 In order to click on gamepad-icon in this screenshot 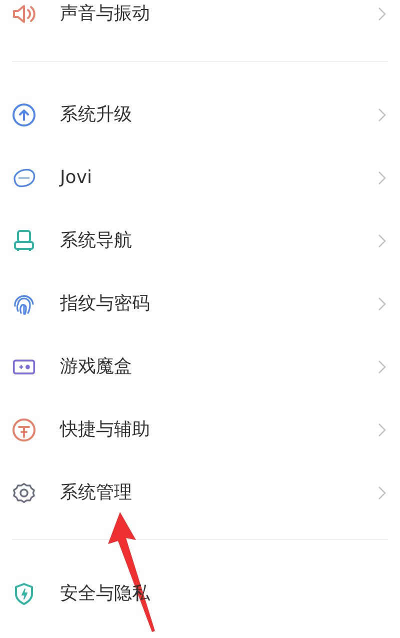, I will do `click(24, 366)`.